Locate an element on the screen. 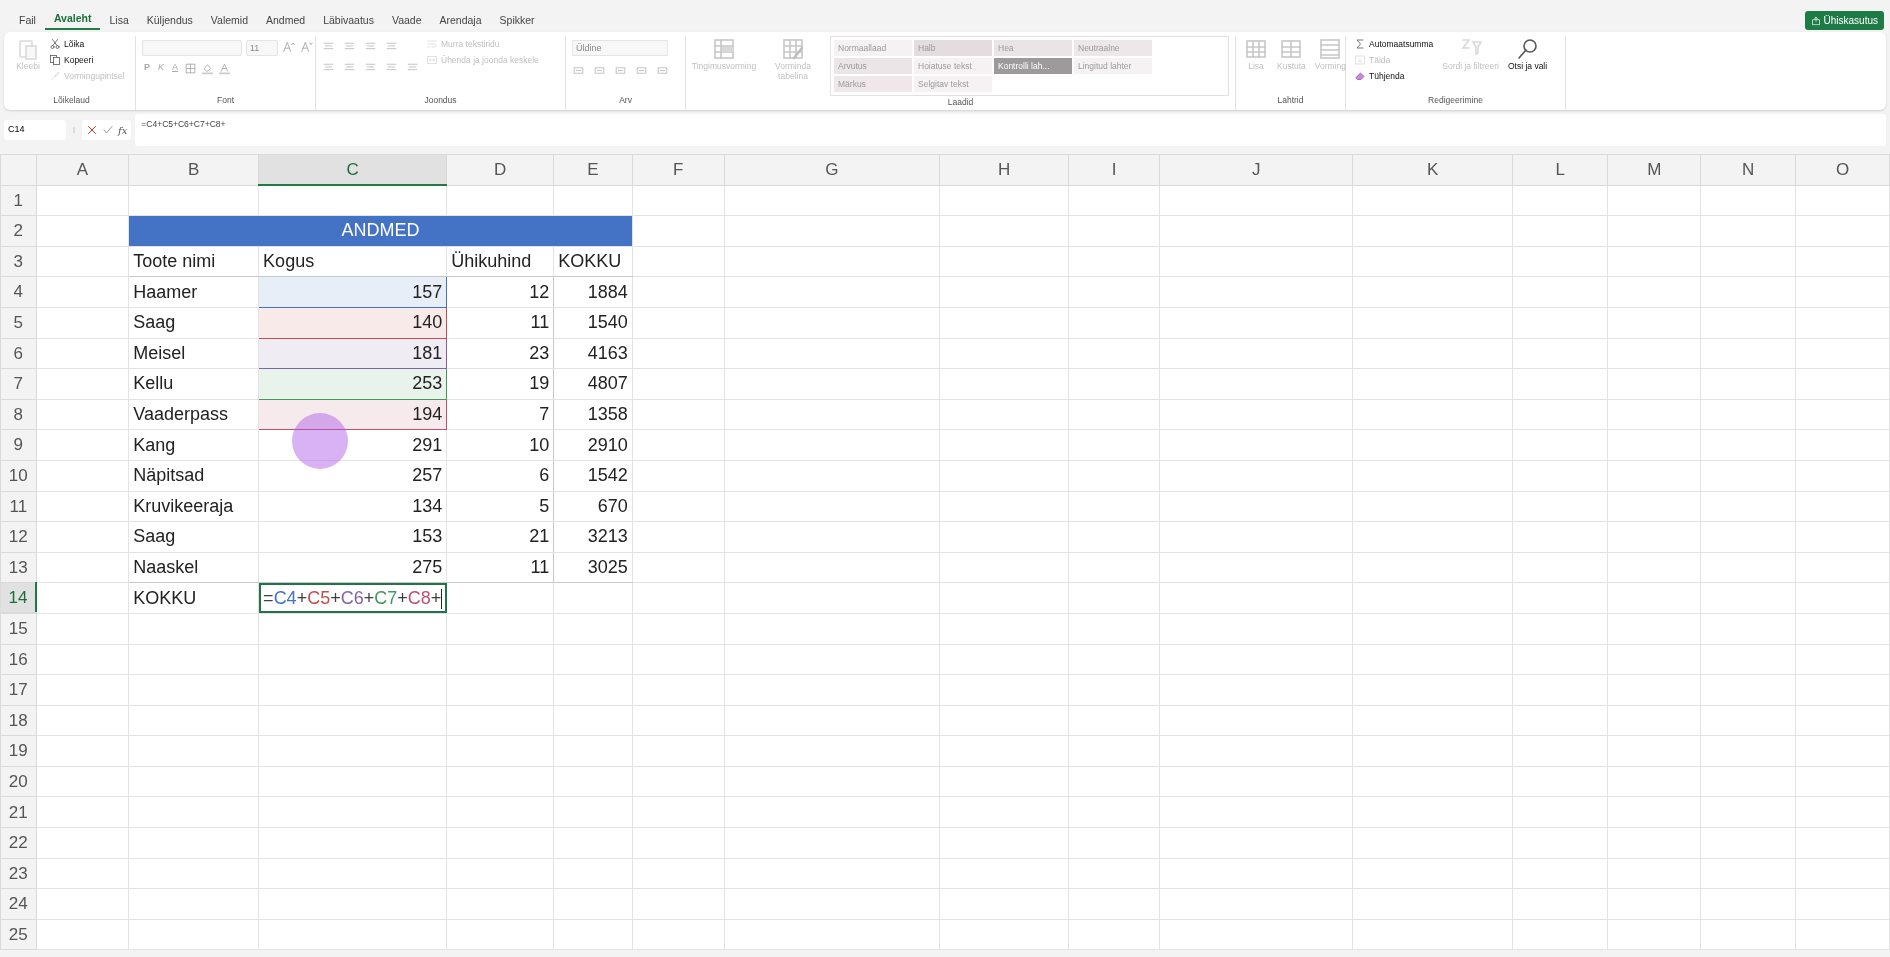 Image resolution: width=1890 pixels, height=957 pixels. row-header: 25 is located at coordinates (18, 934).